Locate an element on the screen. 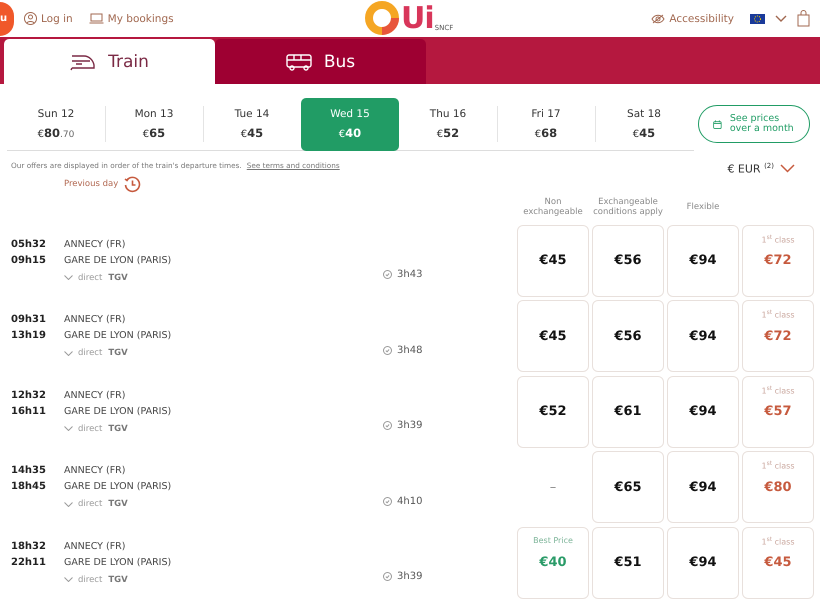 The image size is (820, 600). shopping-bag-icon is located at coordinates (803, 18).